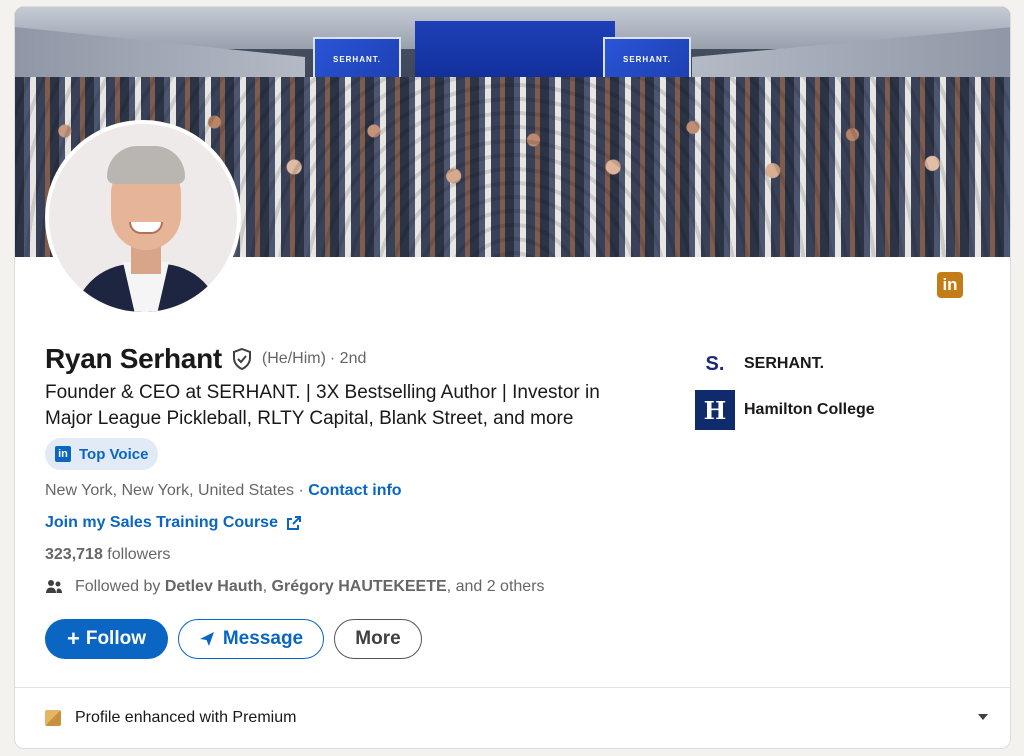  Describe the element at coordinates (53, 718) in the screenshot. I see `premium-icon` at that location.